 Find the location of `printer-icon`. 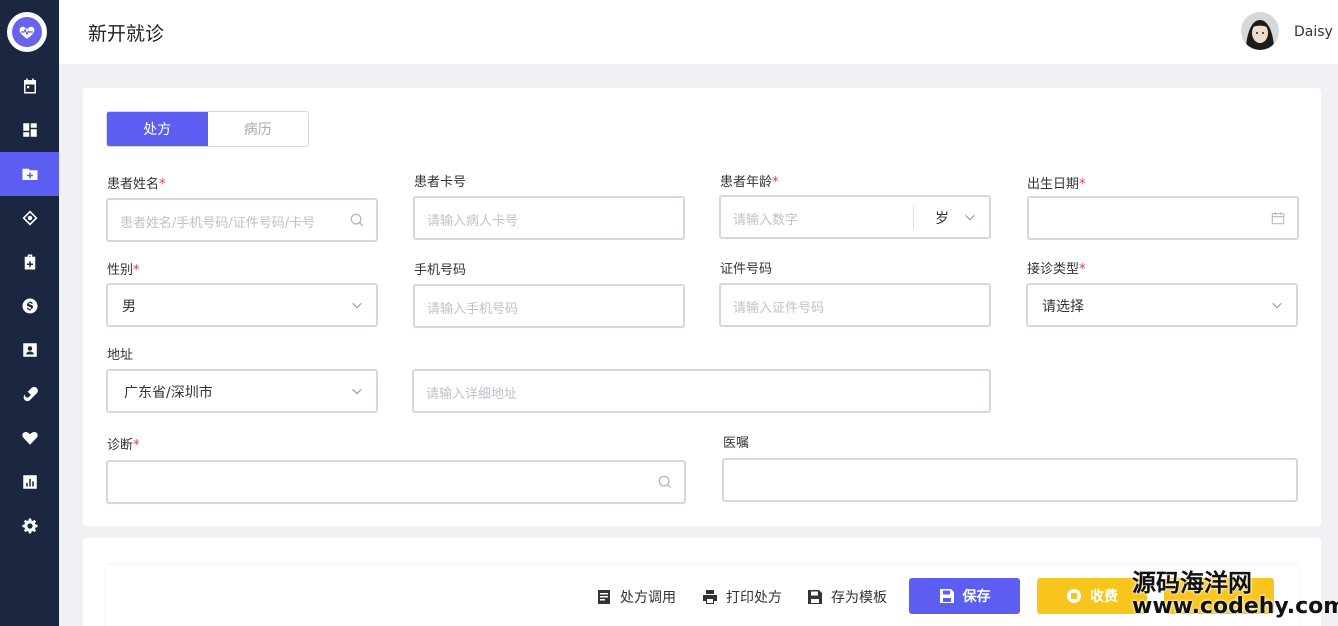

printer-icon is located at coordinates (710, 597).